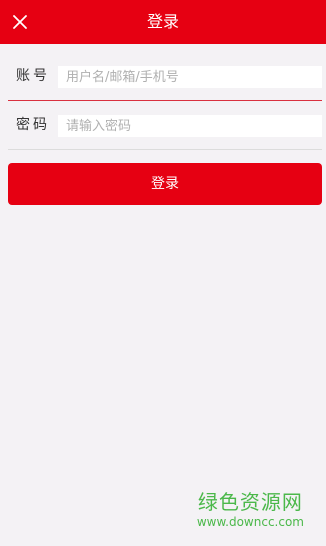 This screenshot has height=546, width=326. I want to click on watermark-title: 绿色资源网, so click(250, 502).